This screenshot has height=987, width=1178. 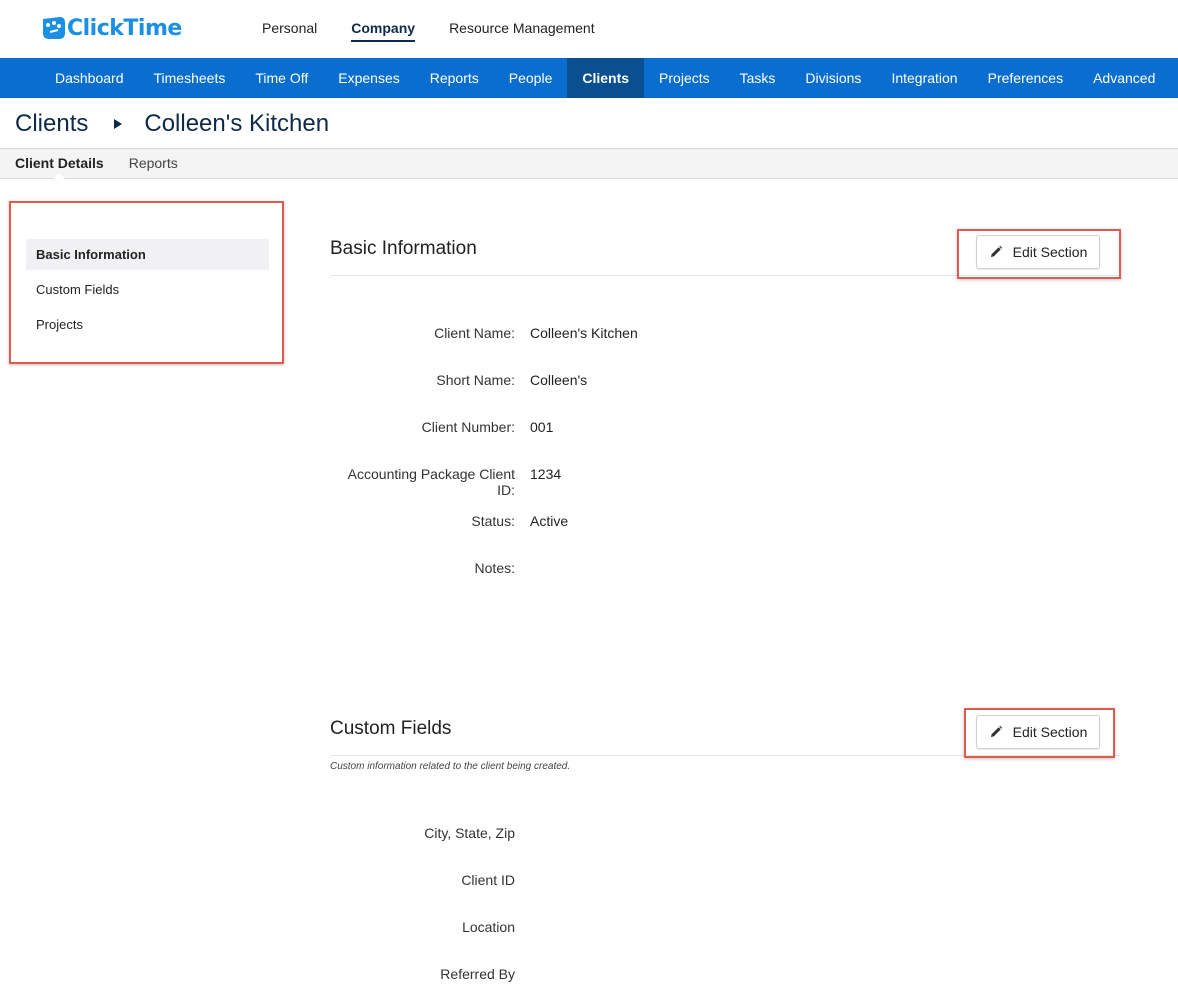 I want to click on nav-timesheets: Timesheets, so click(x=190, y=78).